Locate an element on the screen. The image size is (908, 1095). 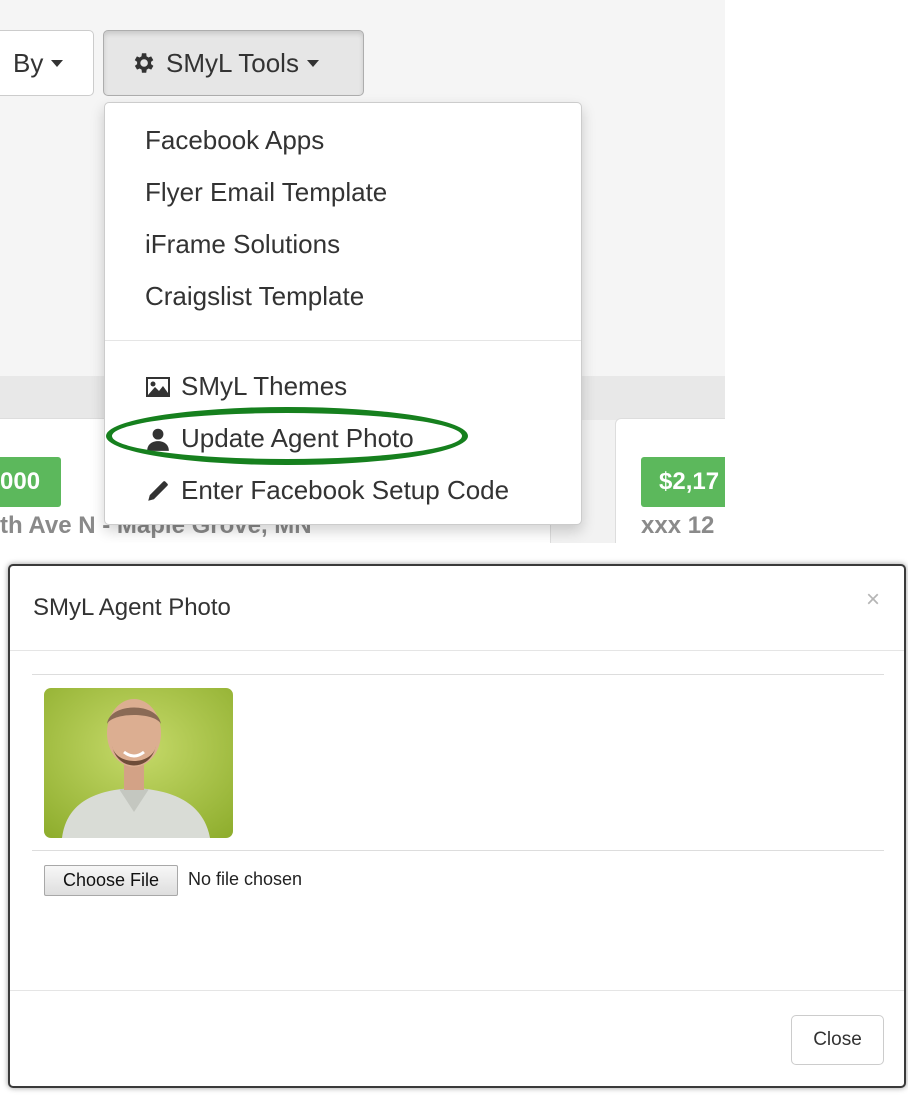
price-badge: 000 is located at coordinates (30, 482).